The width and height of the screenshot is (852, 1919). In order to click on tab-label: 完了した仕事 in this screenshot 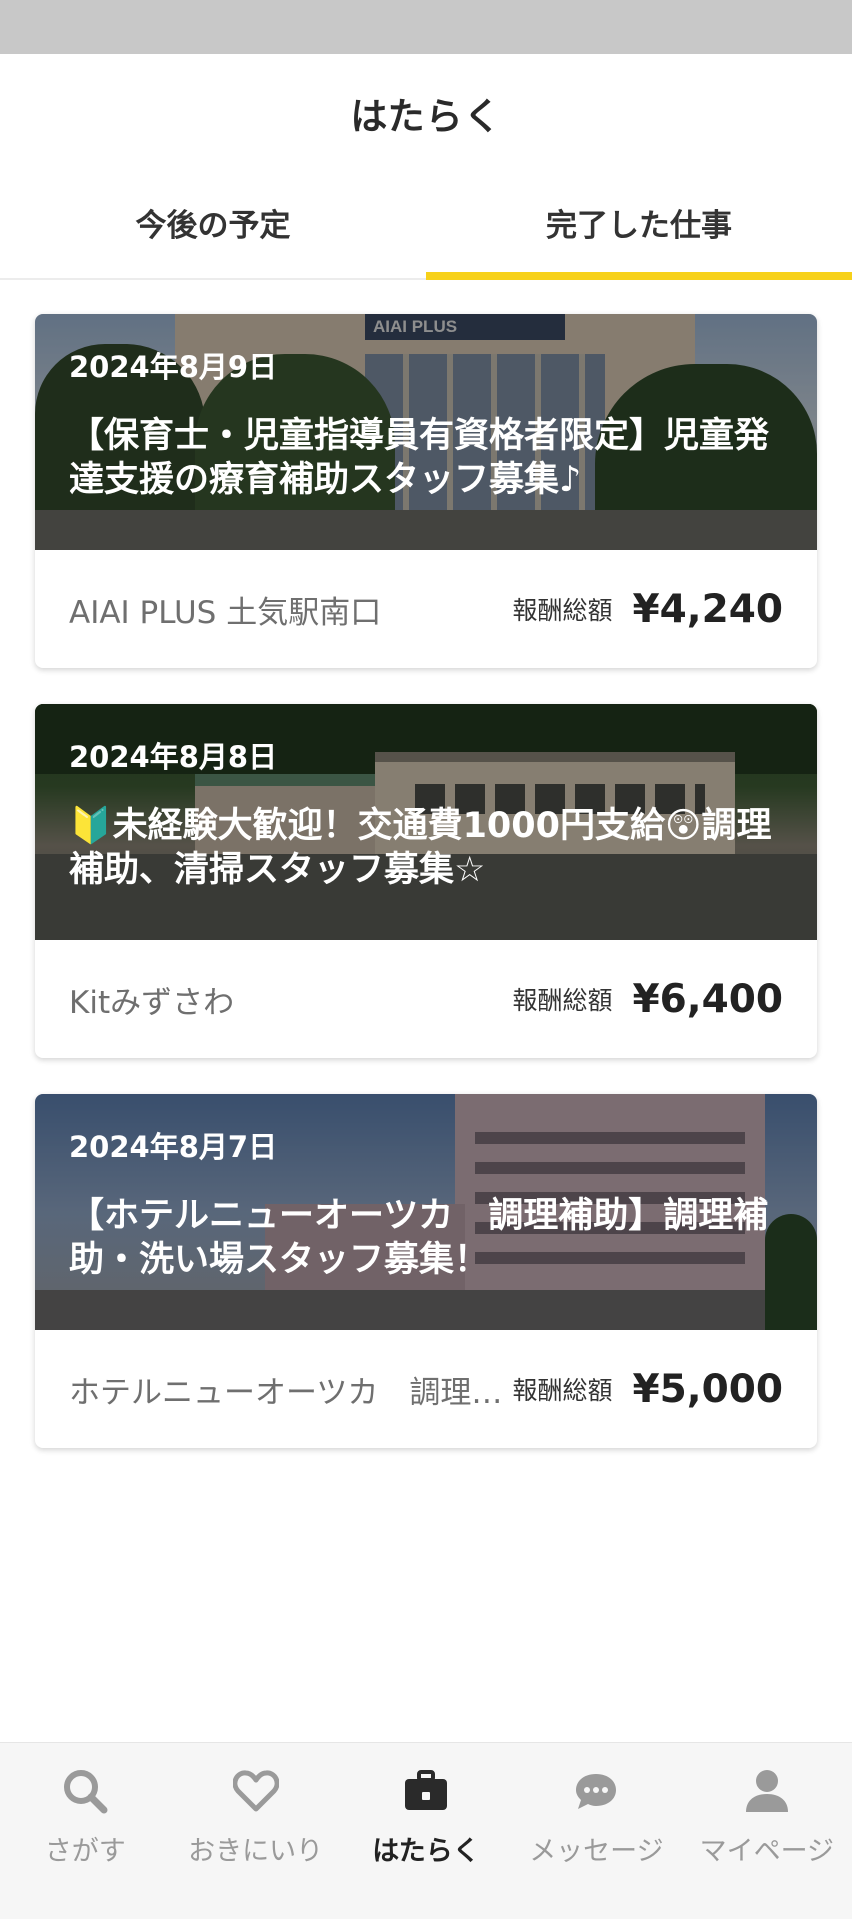, I will do `click(639, 225)`.